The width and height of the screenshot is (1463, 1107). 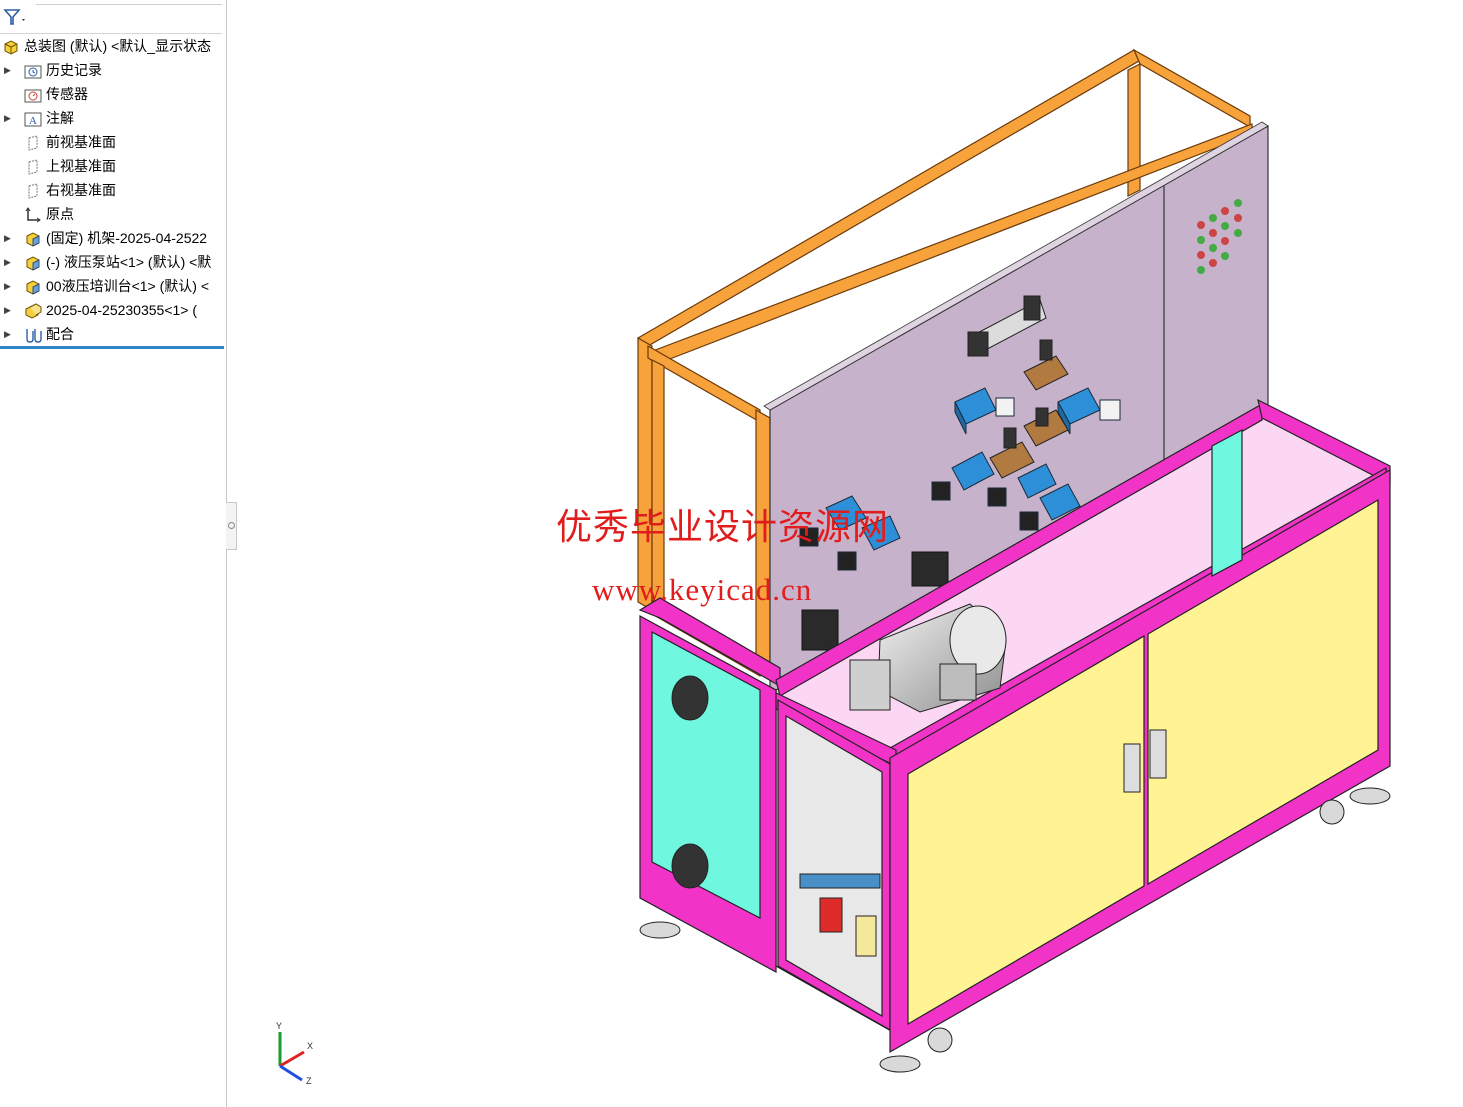 I want to click on tree-item: ▶ 配合, so click(x=113, y=334).